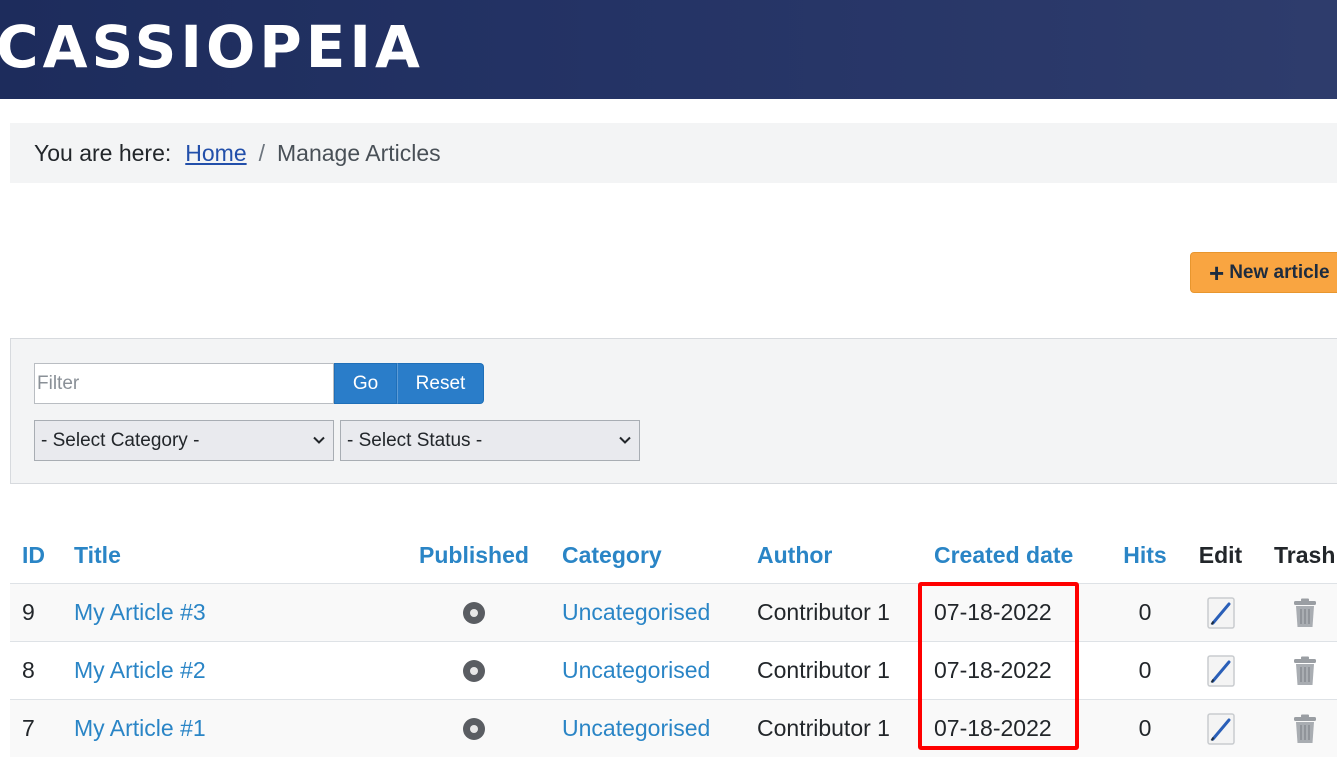 The width and height of the screenshot is (1337, 762). What do you see at coordinates (612, 555) in the screenshot?
I see `column-header-category: Category` at bounding box center [612, 555].